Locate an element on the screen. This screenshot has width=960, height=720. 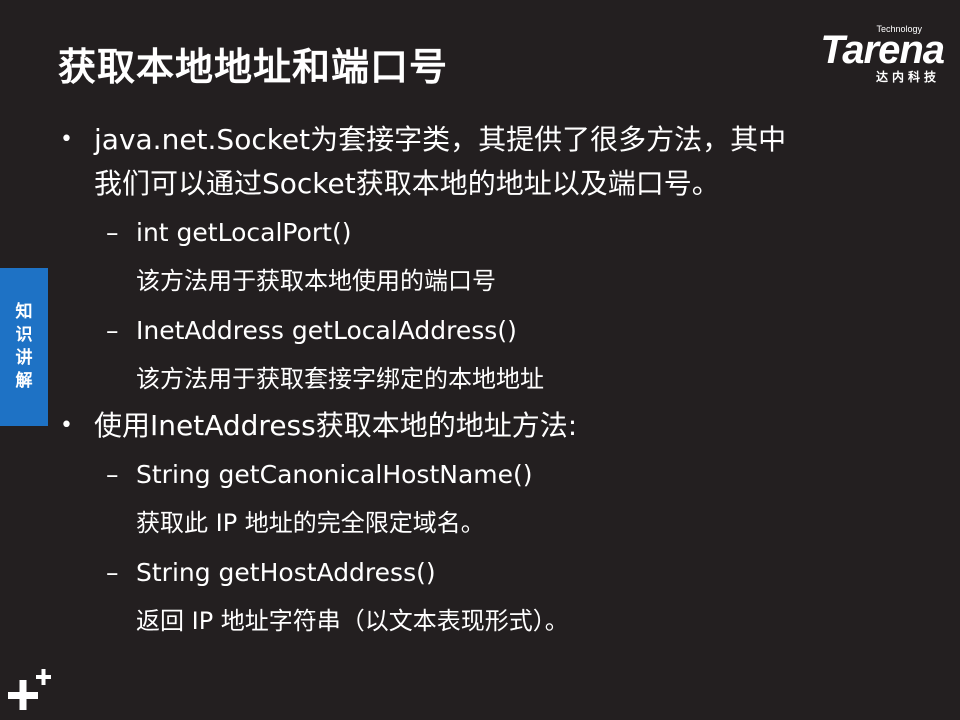
tarena-logo: Technology Tarena 达内科技 is located at coordinates (859, 53).